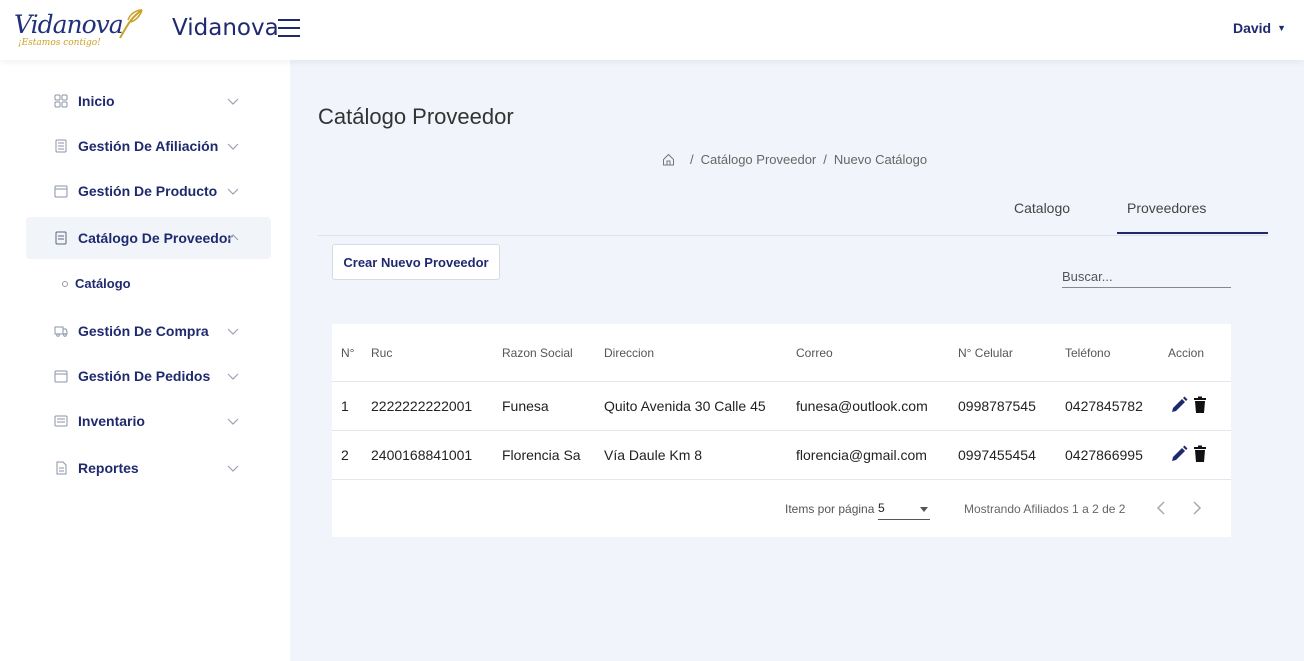 This screenshot has height=661, width=1304. What do you see at coordinates (1087, 353) in the screenshot?
I see `column-header-telefono: Teléfono` at bounding box center [1087, 353].